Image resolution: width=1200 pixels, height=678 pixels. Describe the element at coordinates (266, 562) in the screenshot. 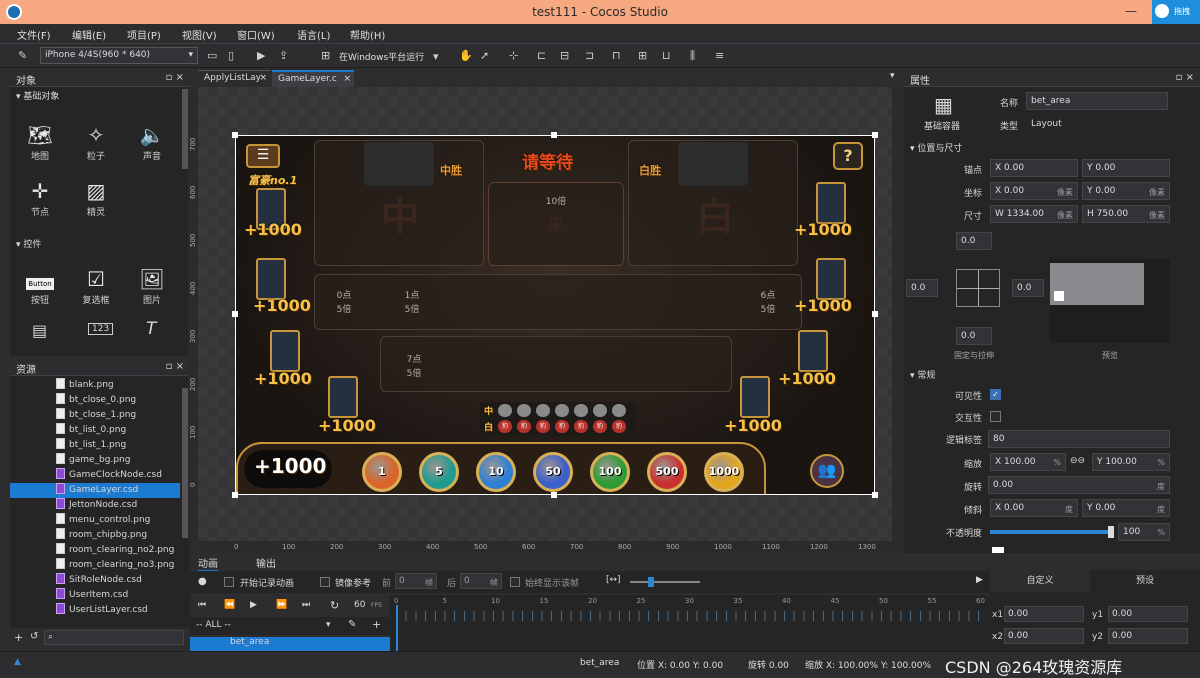

I see `tab-output: 输出` at that location.